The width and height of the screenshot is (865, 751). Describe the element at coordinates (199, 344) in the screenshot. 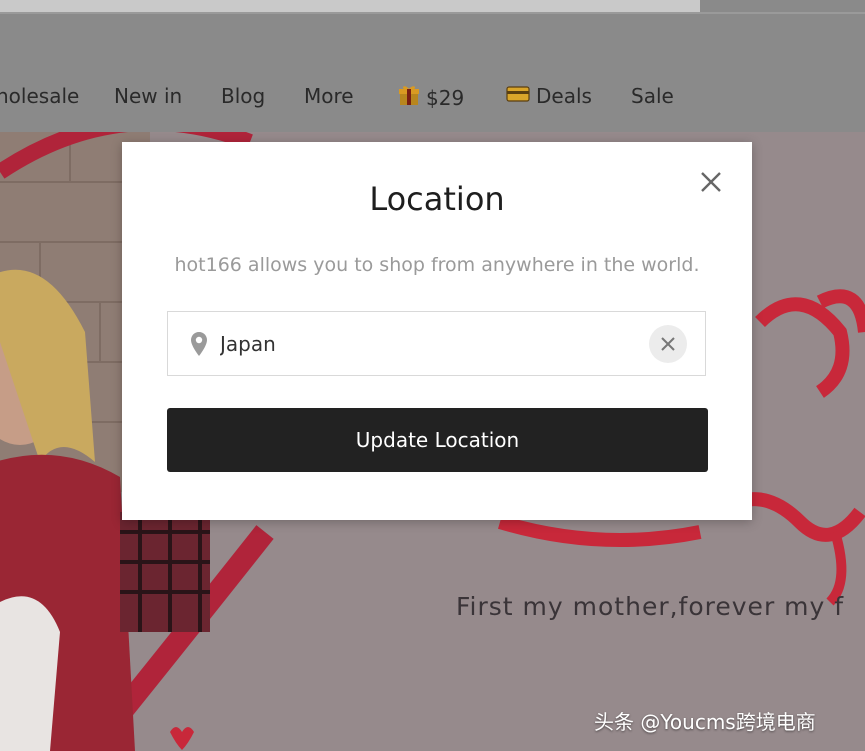

I see `location-pin-icon` at that location.